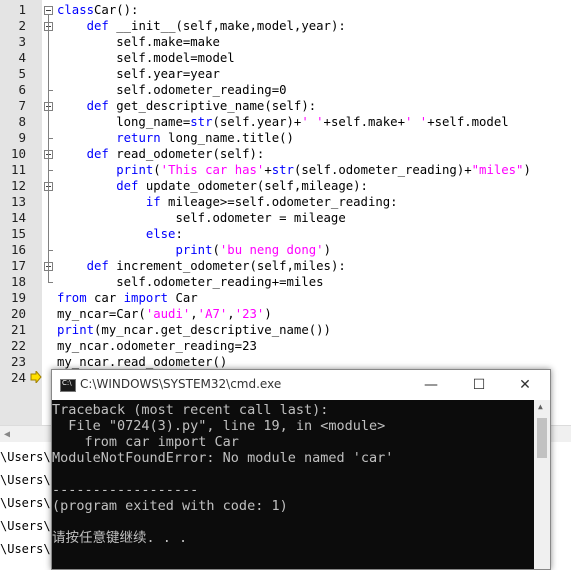 The width and height of the screenshot is (571, 570). I want to click on code-token: +self.make+, so click(364, 122).